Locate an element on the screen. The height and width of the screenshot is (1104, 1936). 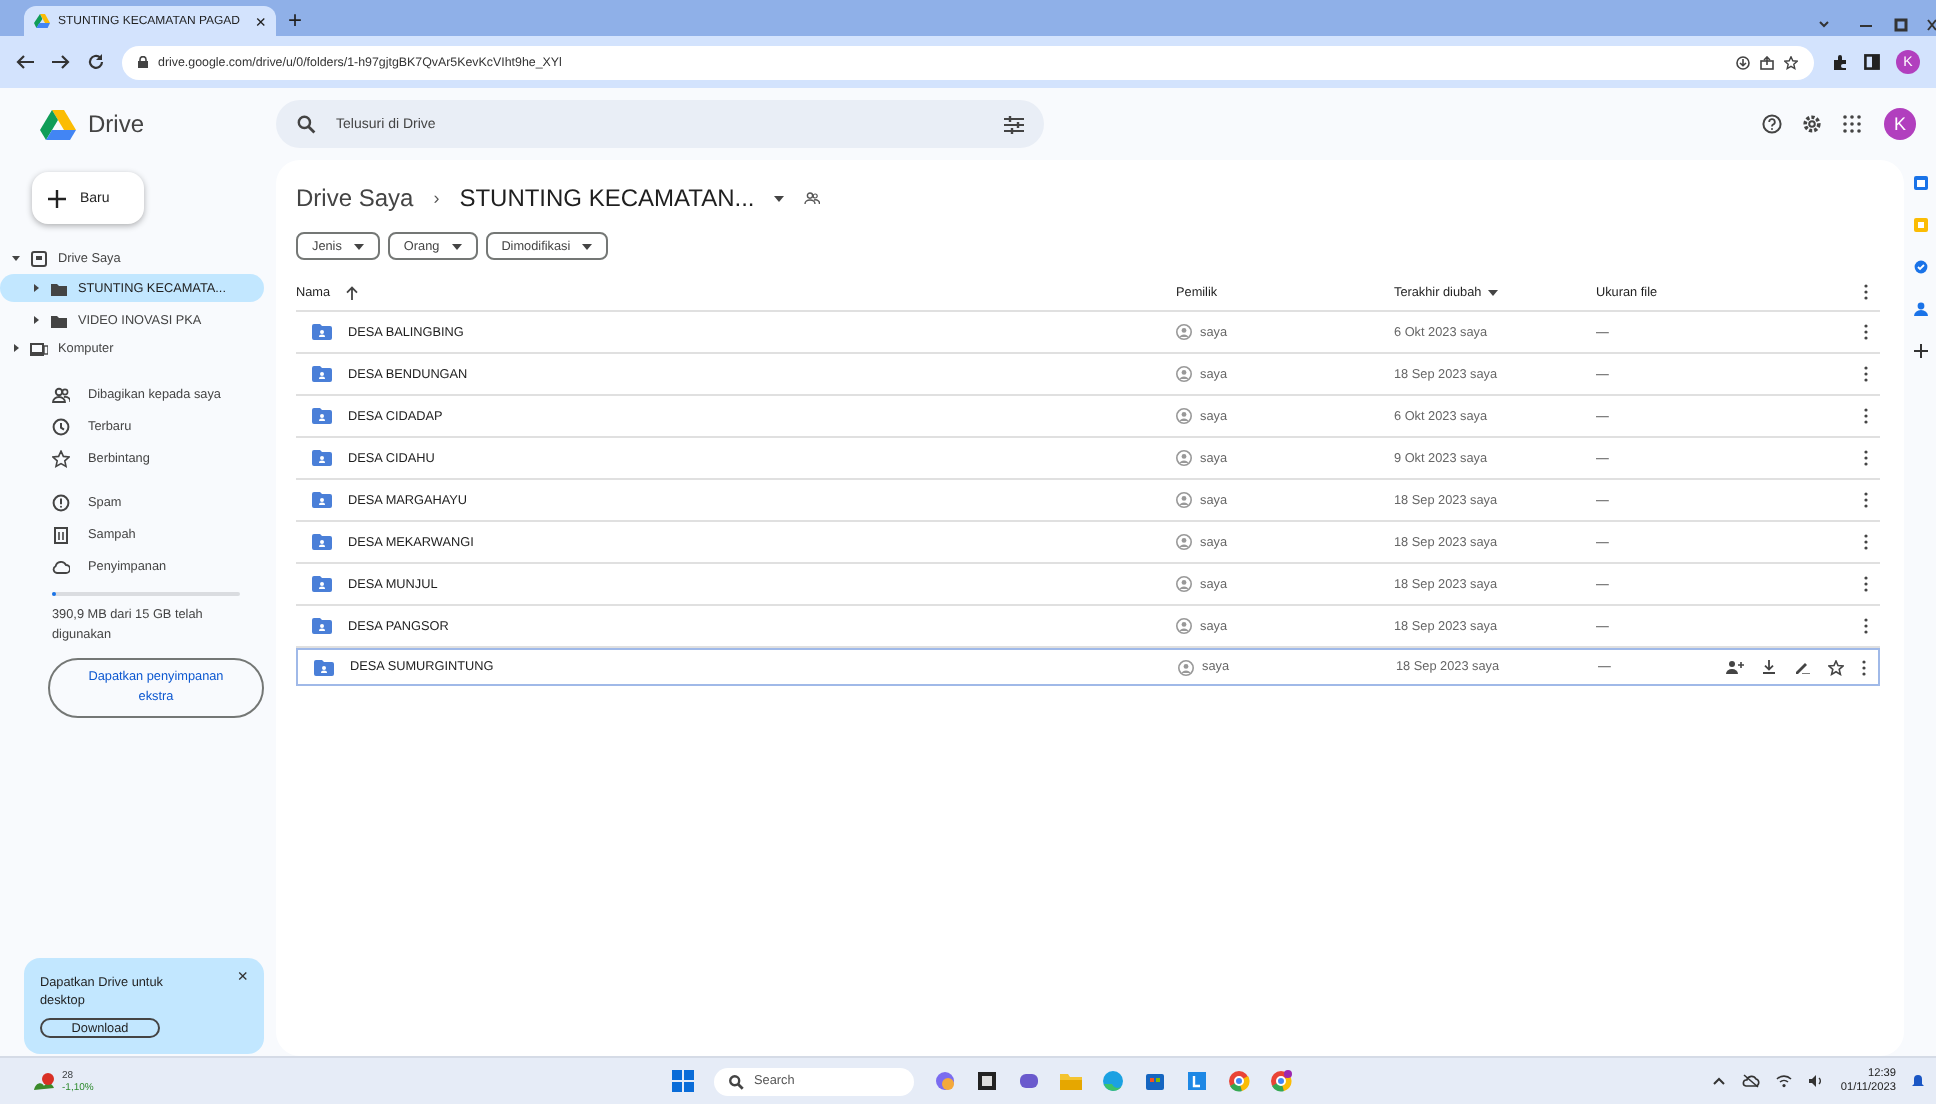
app-name: Drive is located at coordinates (116, 124).